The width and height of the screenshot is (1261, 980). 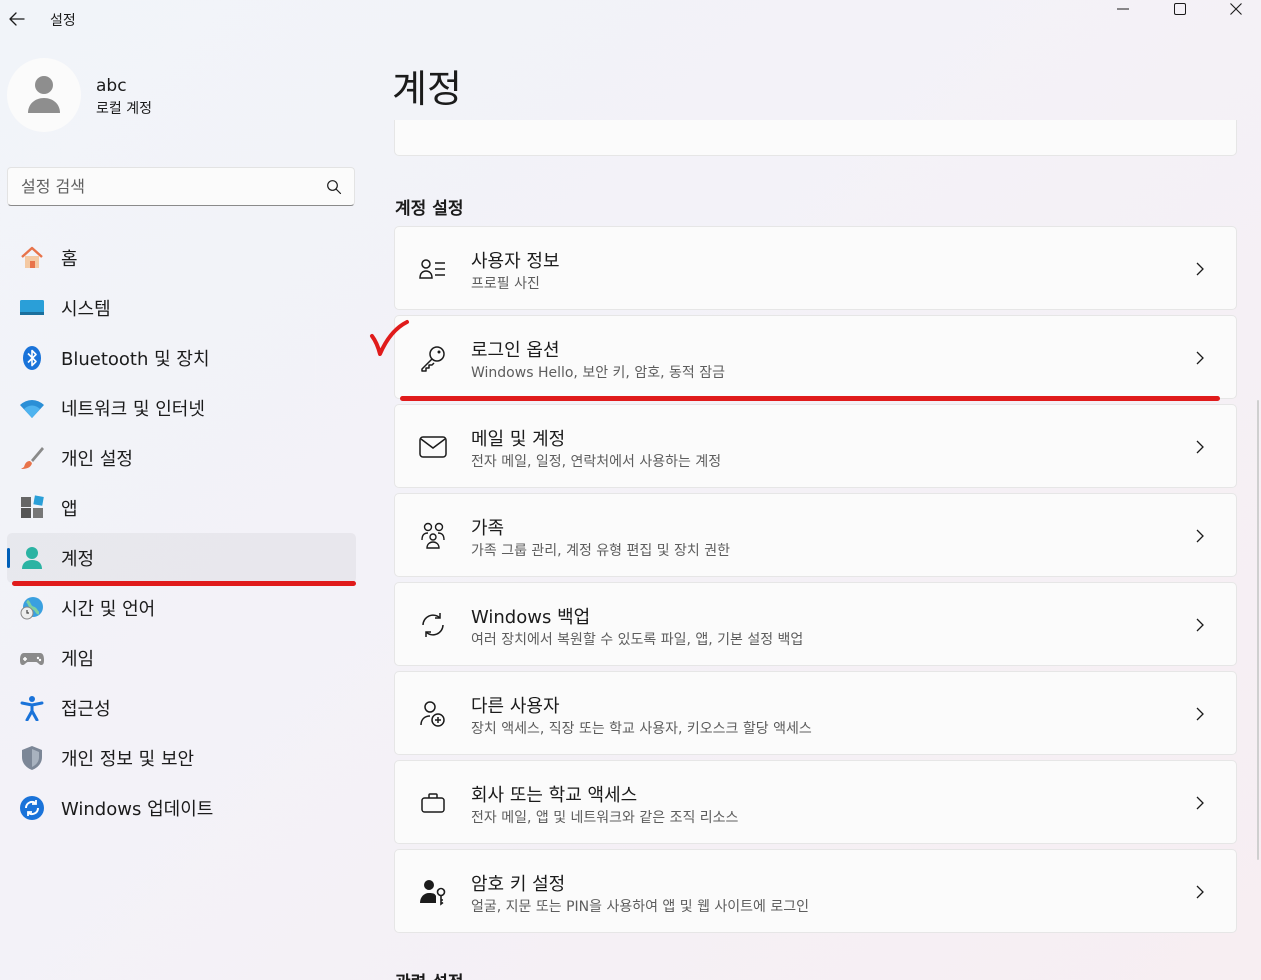 What do you see at coordinates (184, 583) in the screenshot?
I see `annotation-underline-accounts` at bounding box center [184, 583].